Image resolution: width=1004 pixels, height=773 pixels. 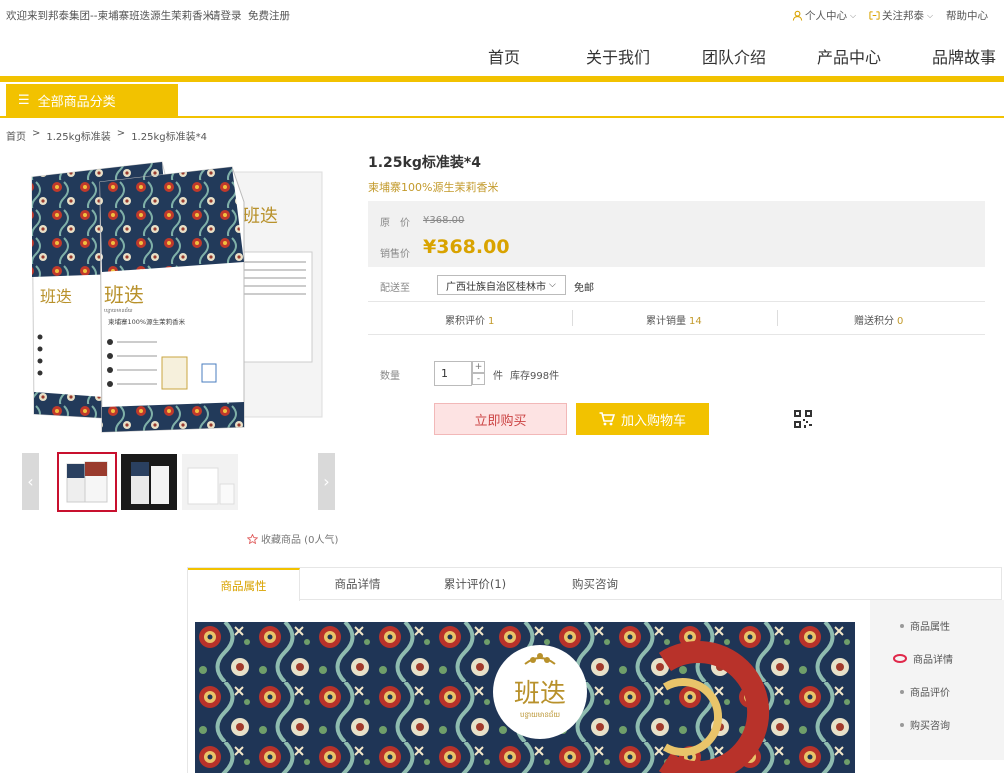 What do you see at coordinates (674, 321) in the screenshot?
I see `stat-sales: 累计销量 14` at bounding box center [674, 321].